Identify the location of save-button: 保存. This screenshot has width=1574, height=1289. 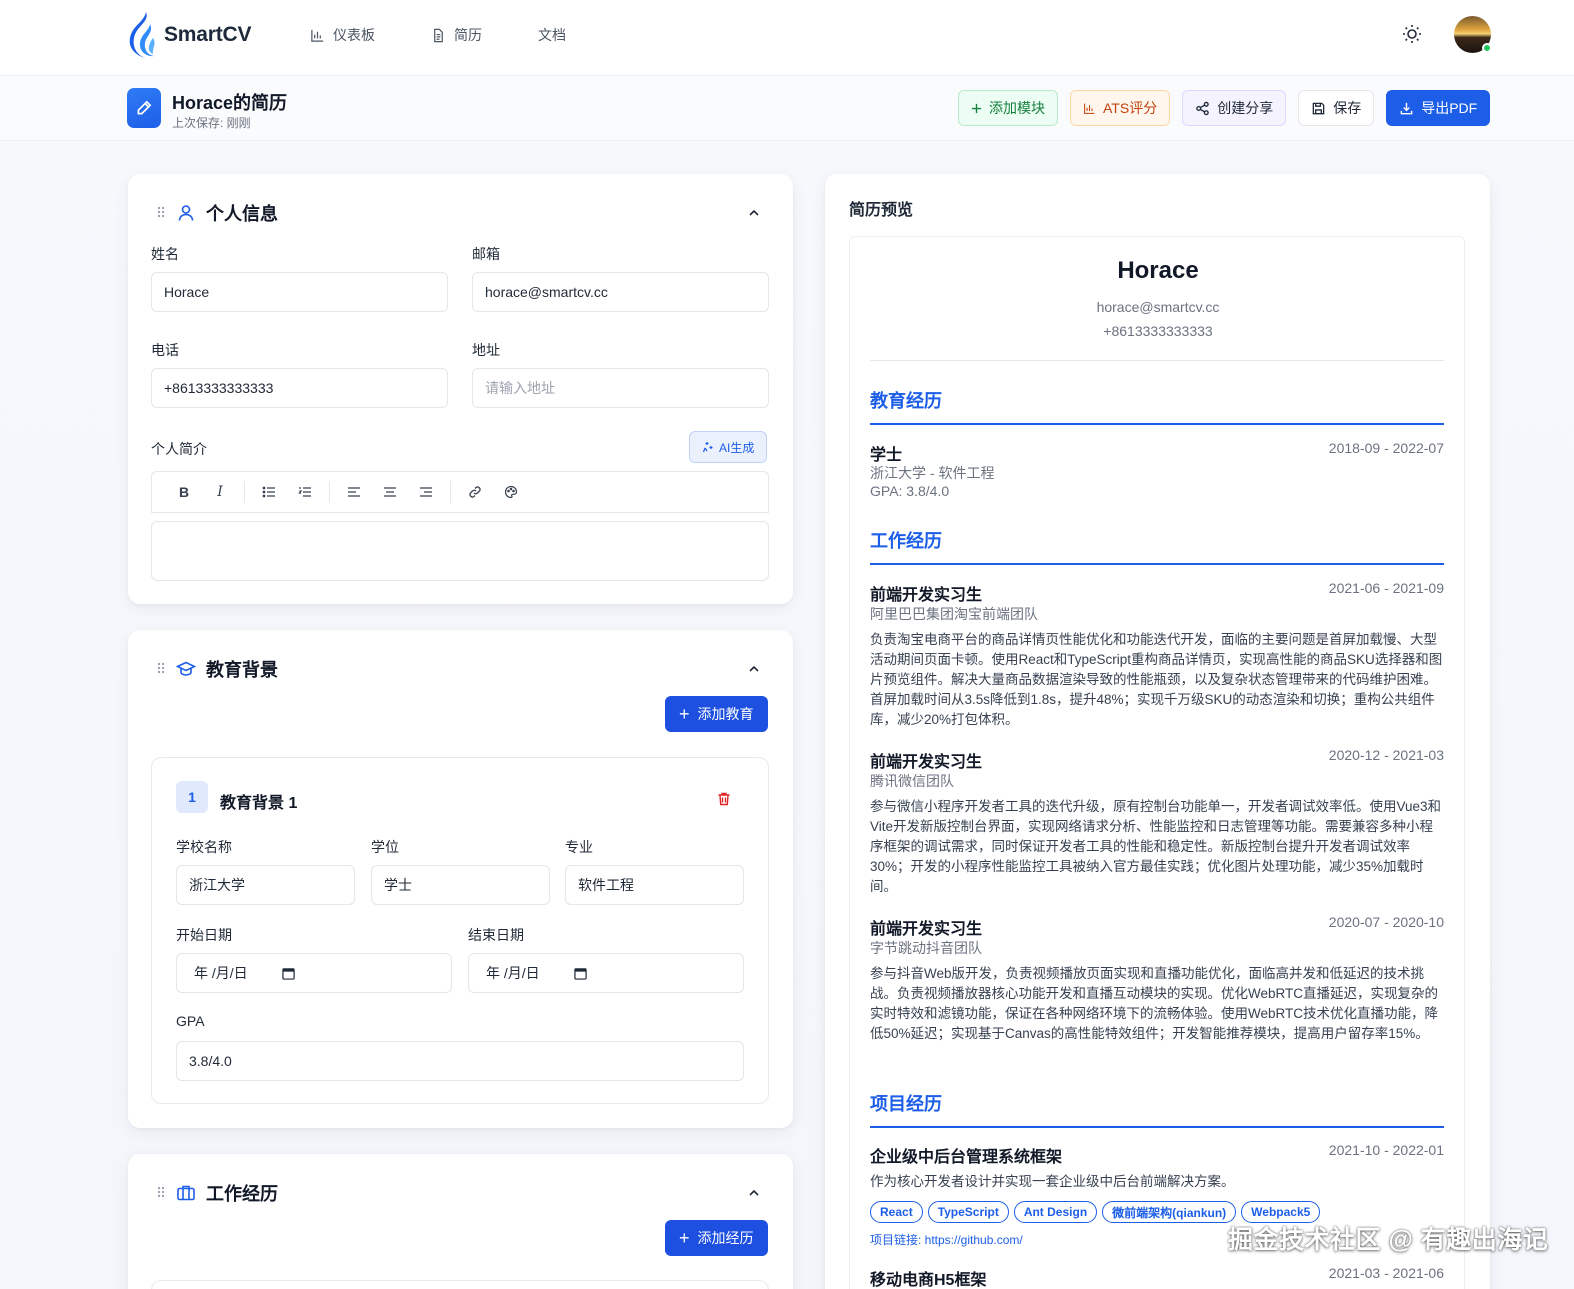
(1336, 108).